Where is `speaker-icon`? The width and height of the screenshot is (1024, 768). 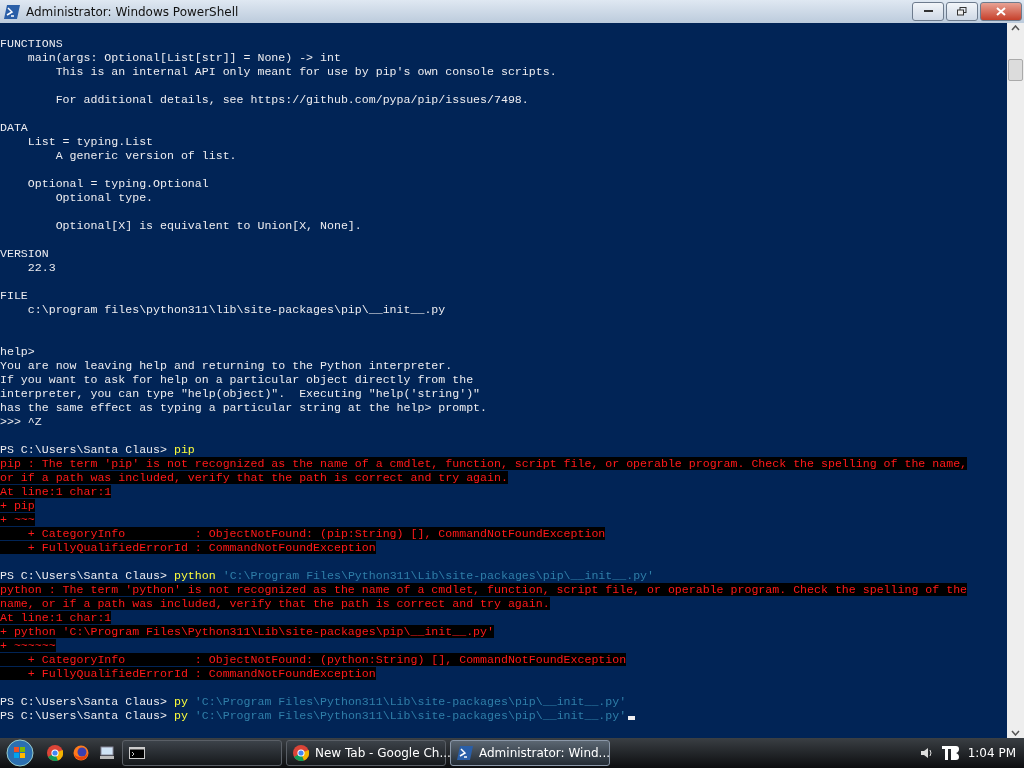 speaker-icon is located at coordinates (926, 753).